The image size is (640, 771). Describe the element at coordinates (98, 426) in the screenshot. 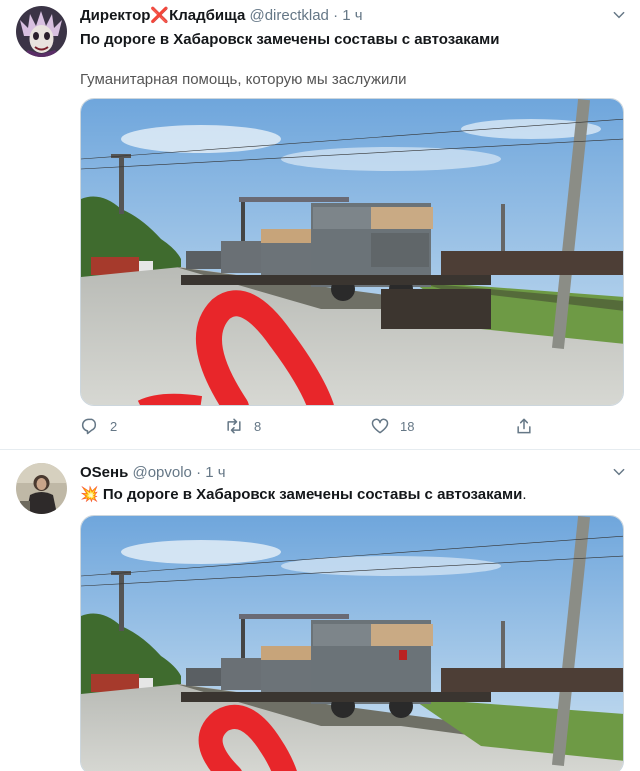

I see `reply-button: 2` at that location.